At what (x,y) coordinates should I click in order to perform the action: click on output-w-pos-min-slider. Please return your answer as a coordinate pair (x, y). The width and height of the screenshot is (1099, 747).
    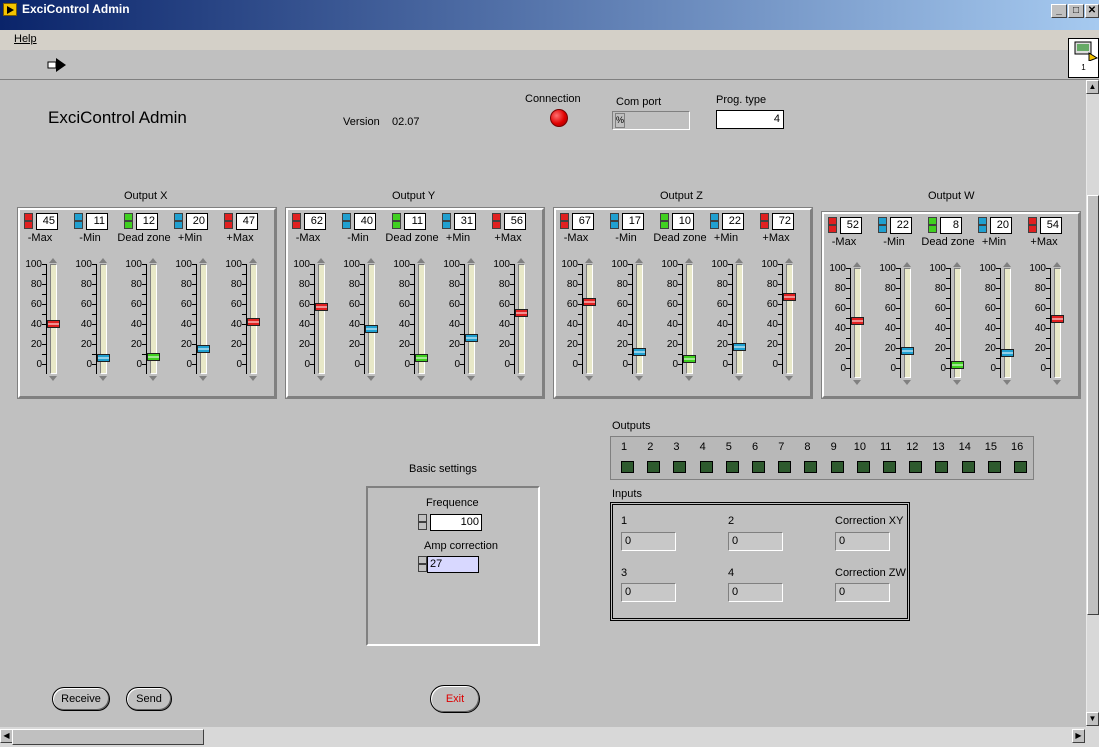
    Looking at the image, I should click on (1007, 323).